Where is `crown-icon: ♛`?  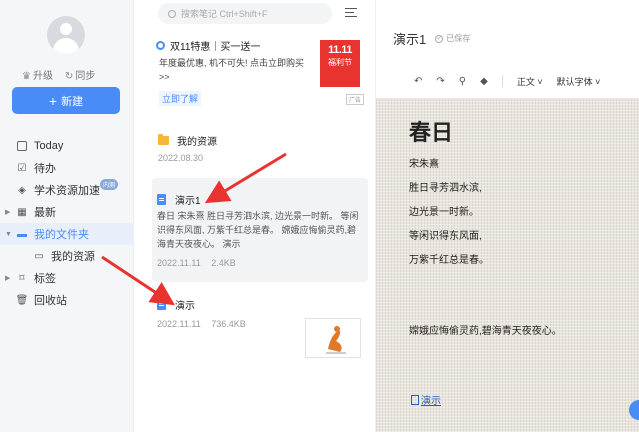 crown-icon: ♛ is located at coordinates (26, 76).